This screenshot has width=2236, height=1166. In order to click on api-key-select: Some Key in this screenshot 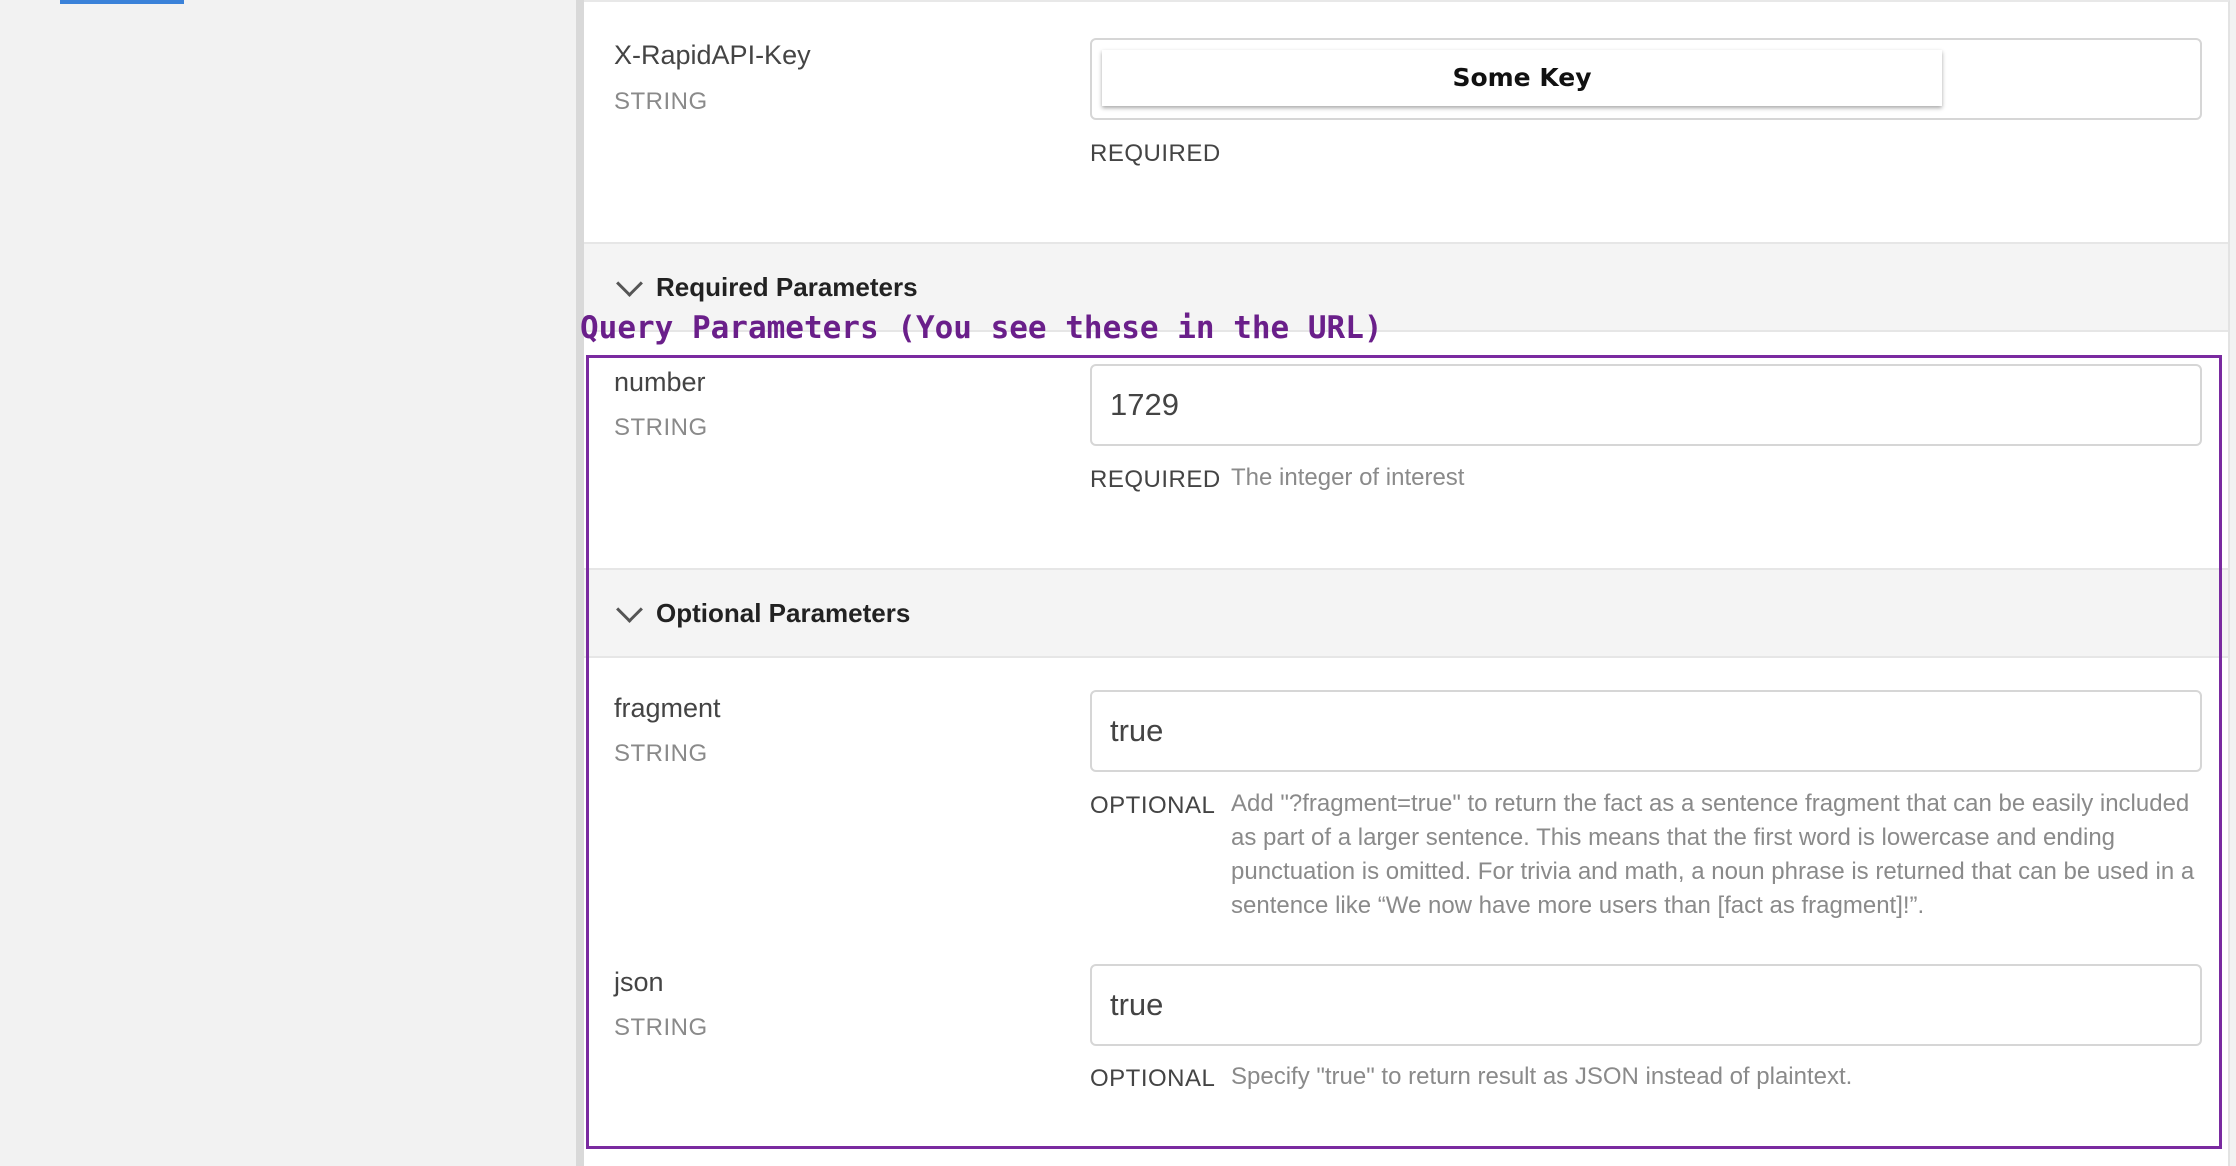, I will do `click(1522, 78)`.